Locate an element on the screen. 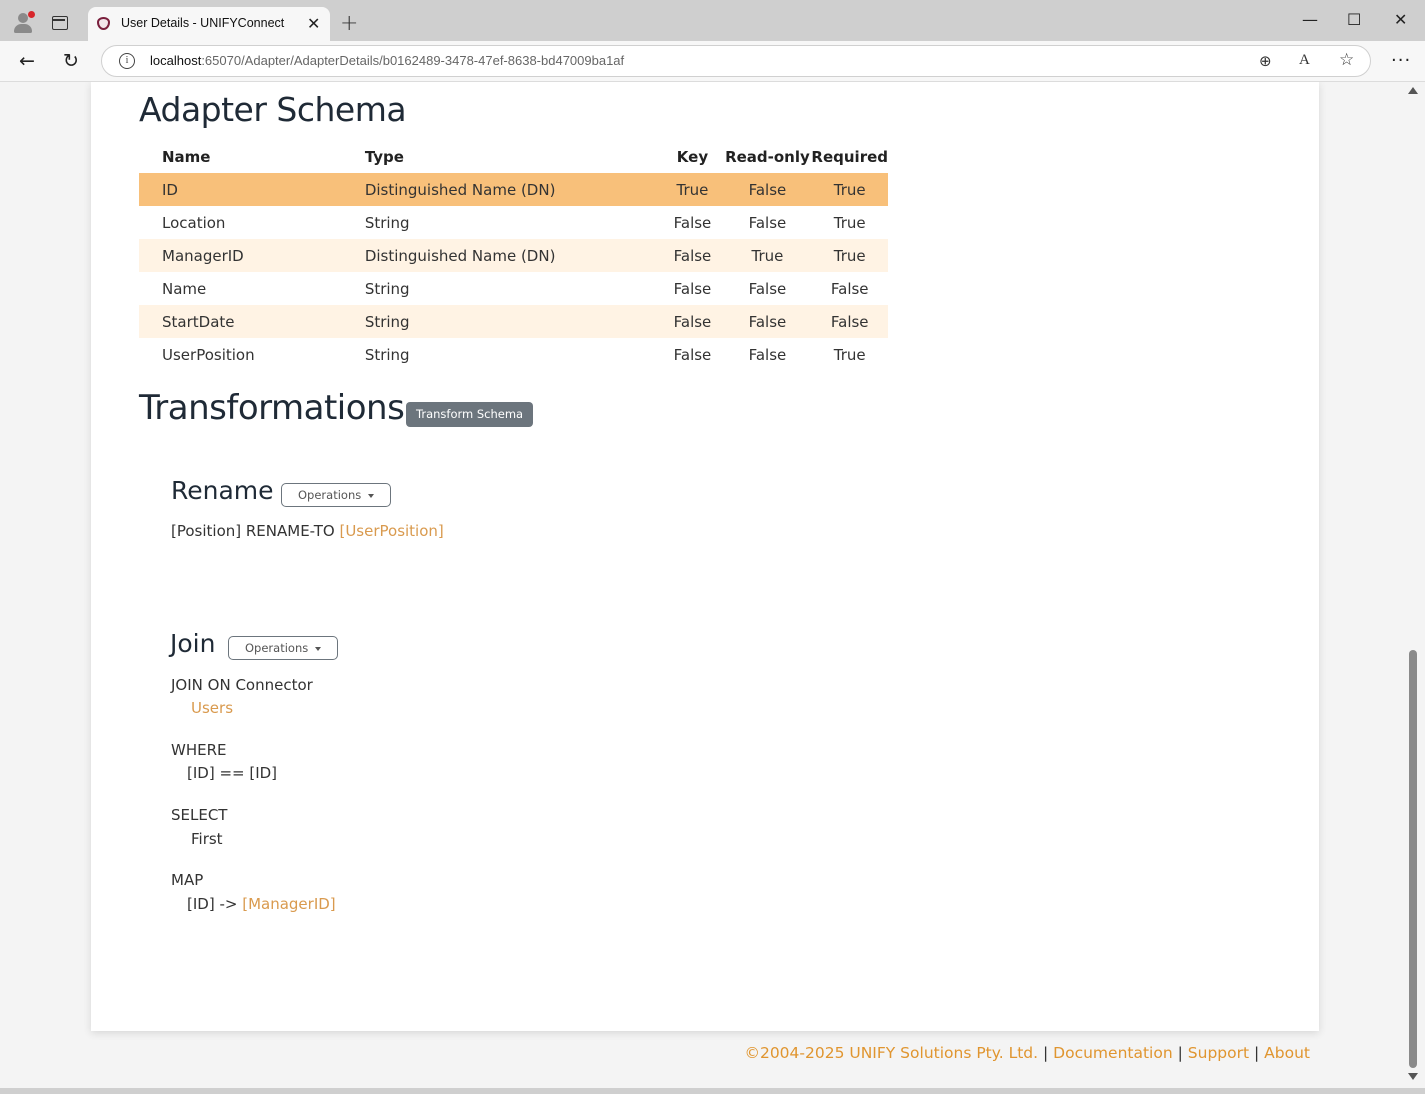 The height and width of the screenshot is (1094, 1425). documentation-link: Documentation is located at coordinates (1113, 1053).